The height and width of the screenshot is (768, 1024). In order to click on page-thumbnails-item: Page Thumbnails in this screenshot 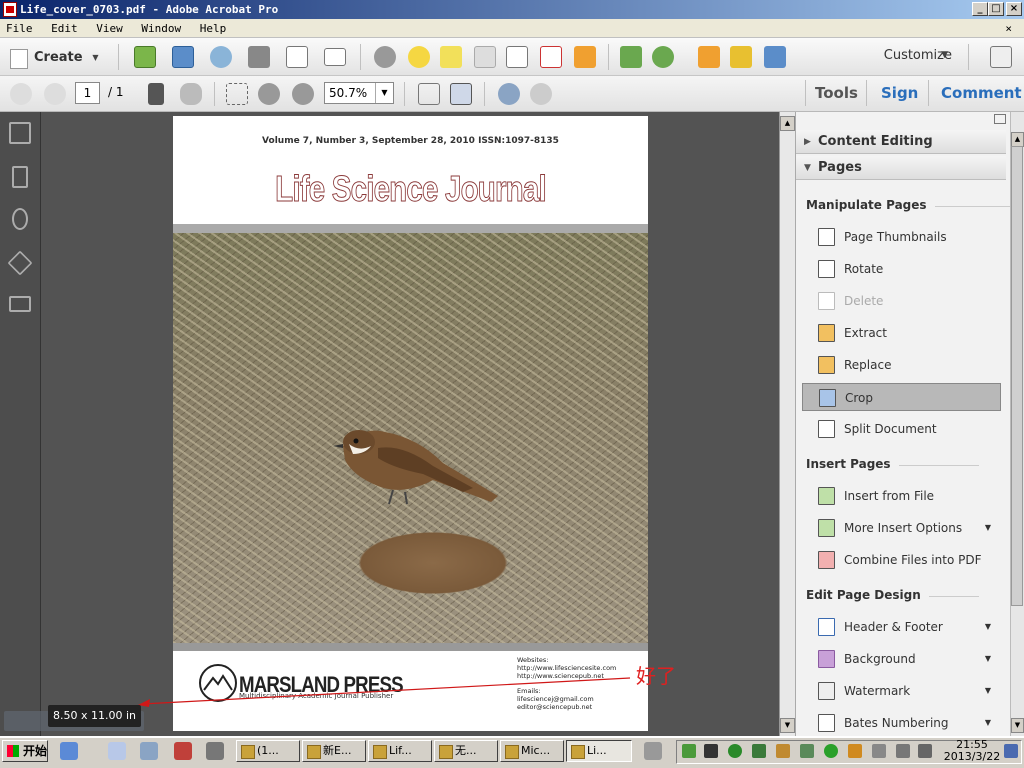, I will do `click(901, 237)`.